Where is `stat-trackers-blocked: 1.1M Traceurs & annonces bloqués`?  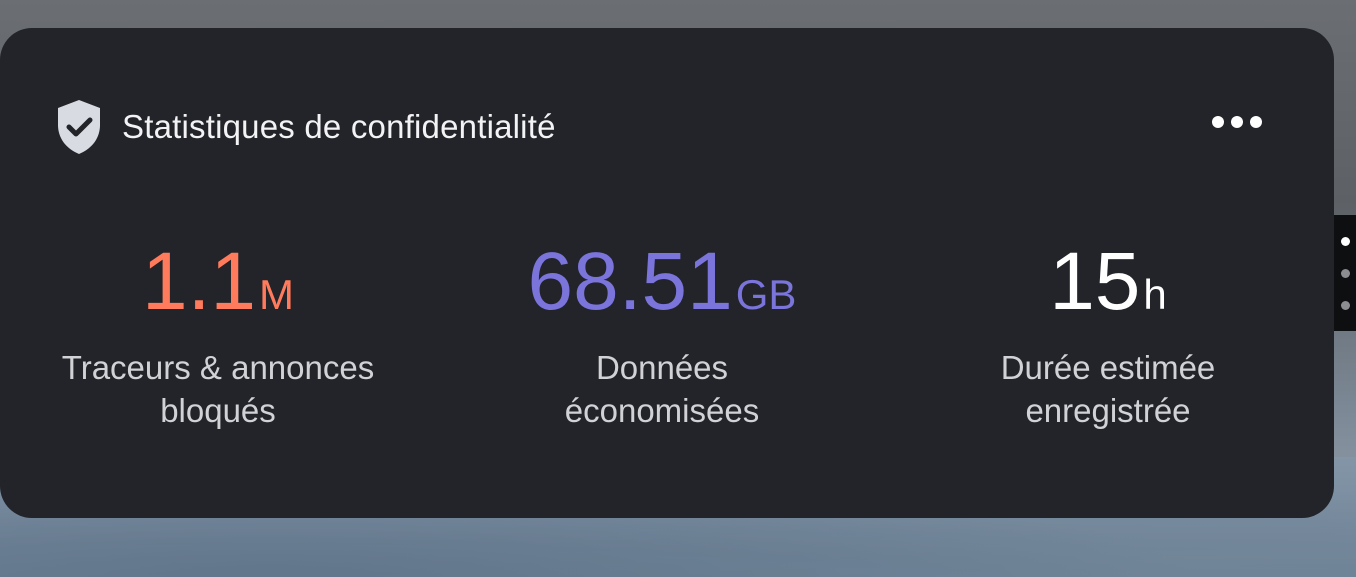
stat-trackers-blocked: 1.1M Traceurs & annonces bloqués is located at coordinates (220, 330).